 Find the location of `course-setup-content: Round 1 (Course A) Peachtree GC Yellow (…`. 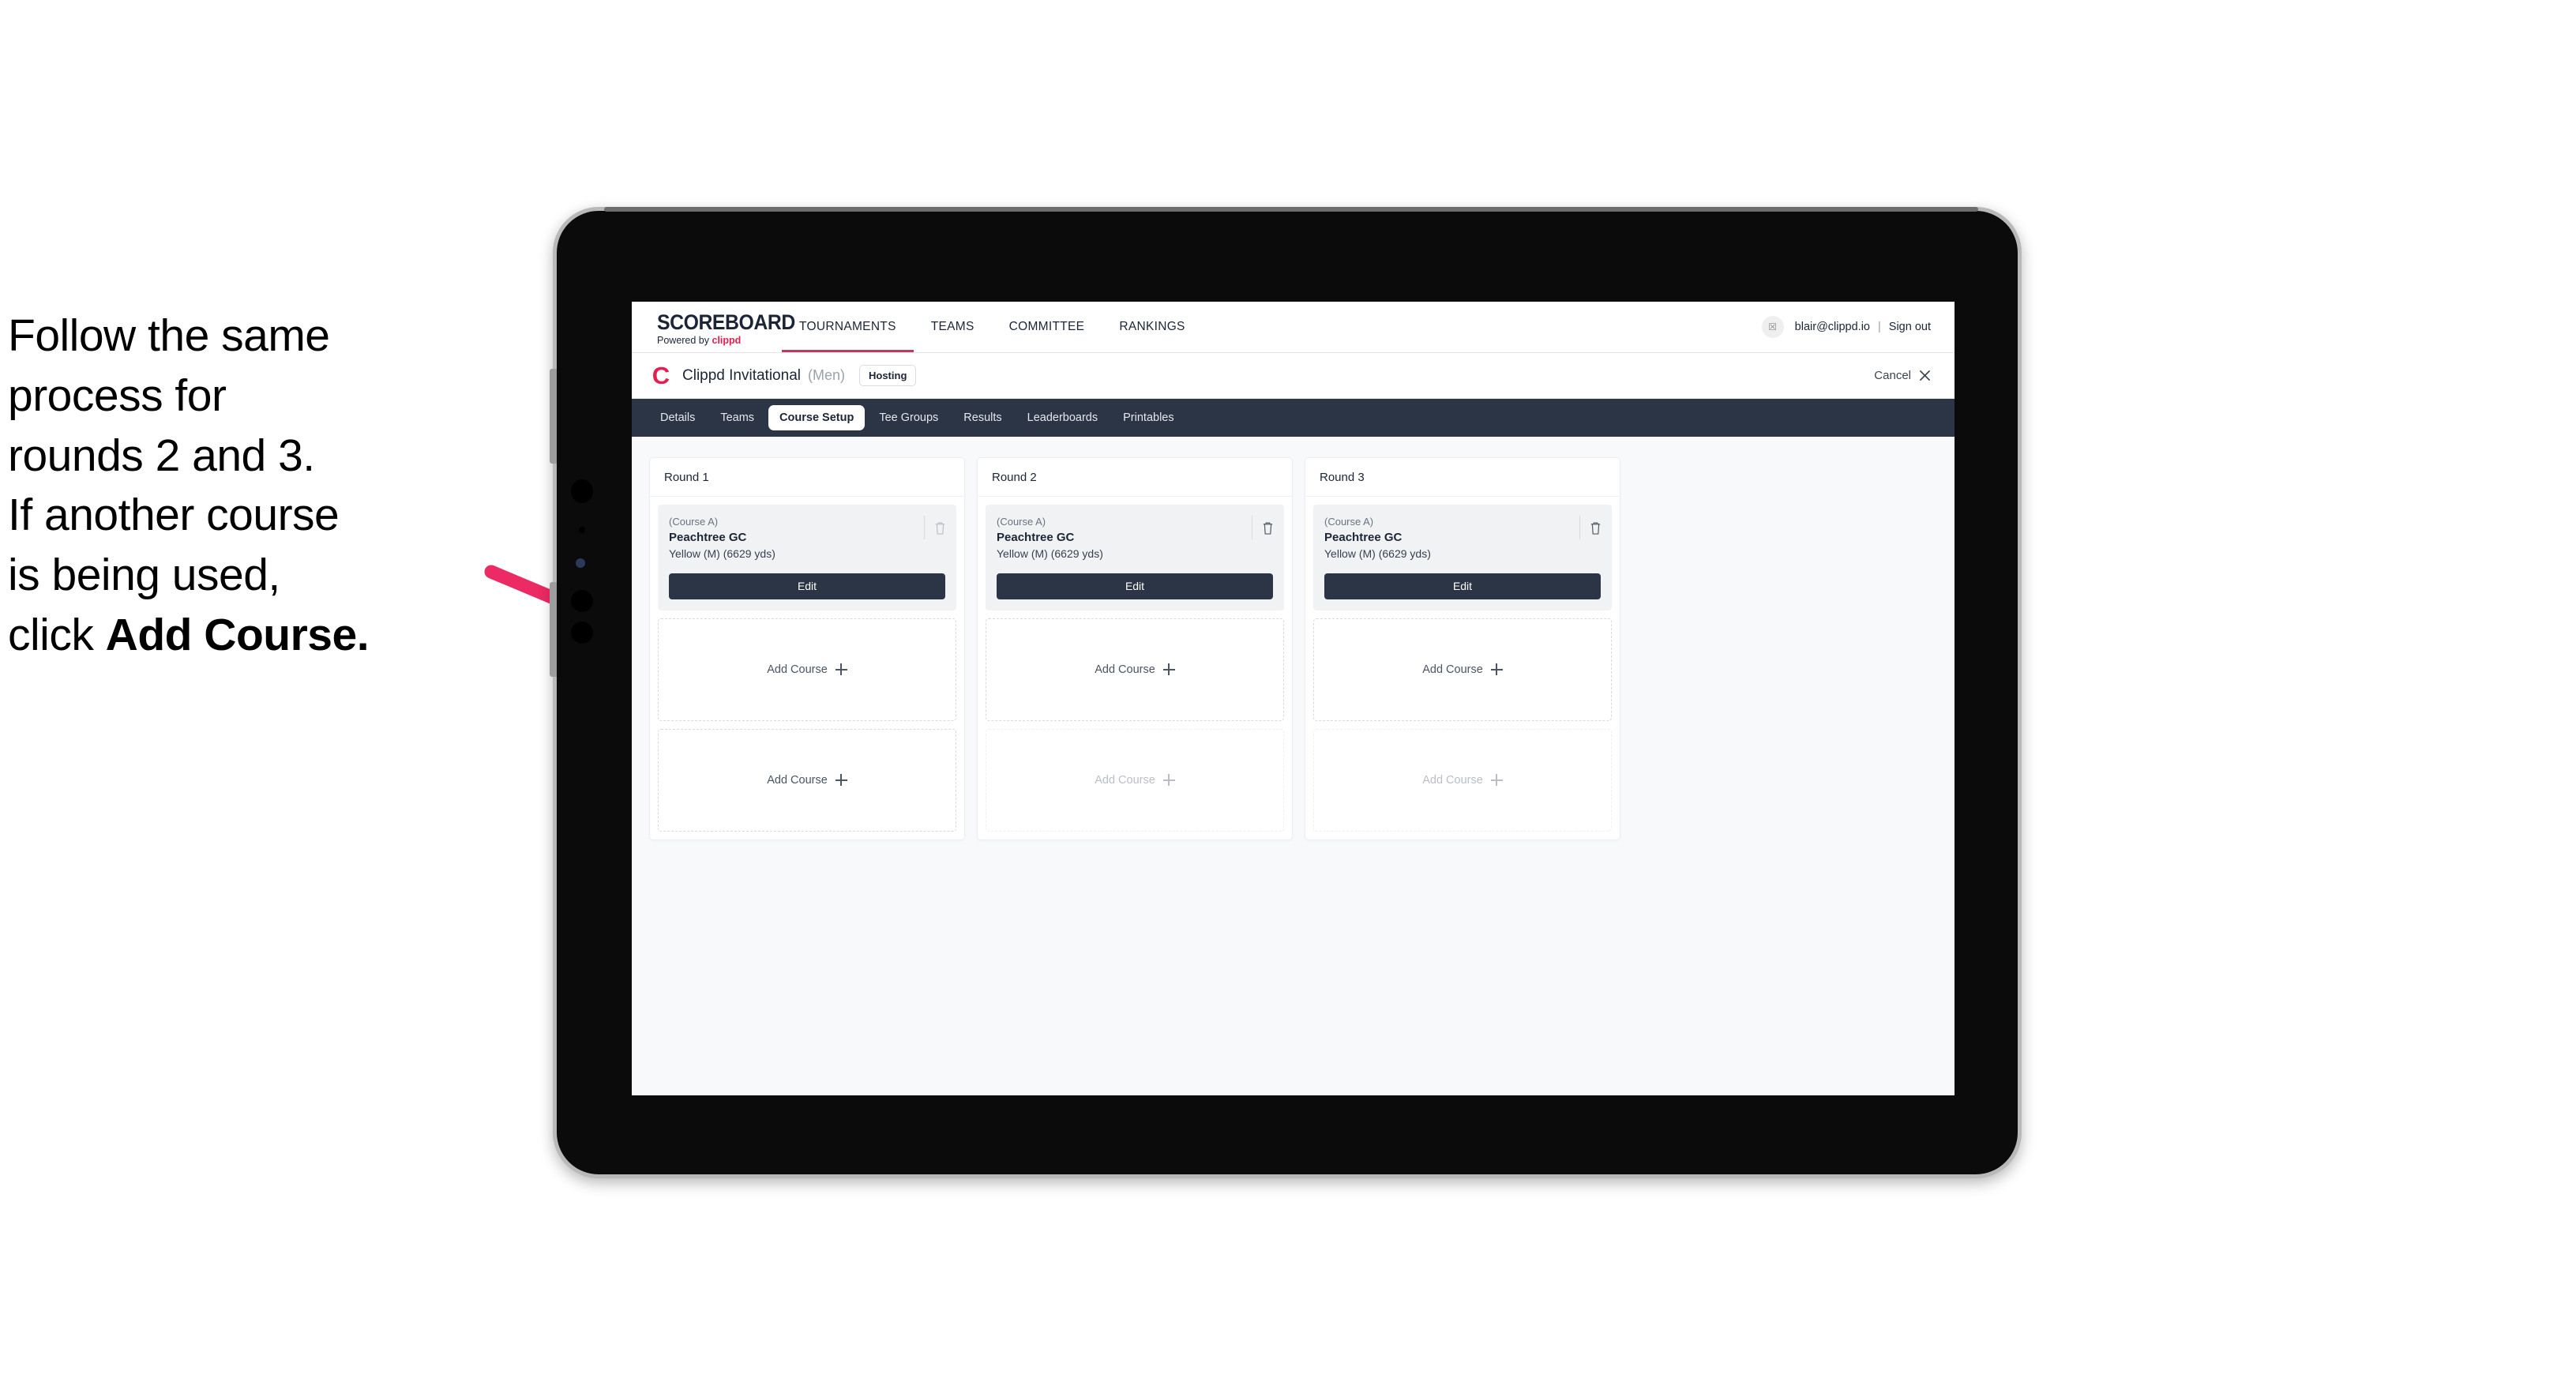

course-setup-content: Round 1 (Course A) Peachtree GC Yellow (… is located at coordinates (1293, 638).